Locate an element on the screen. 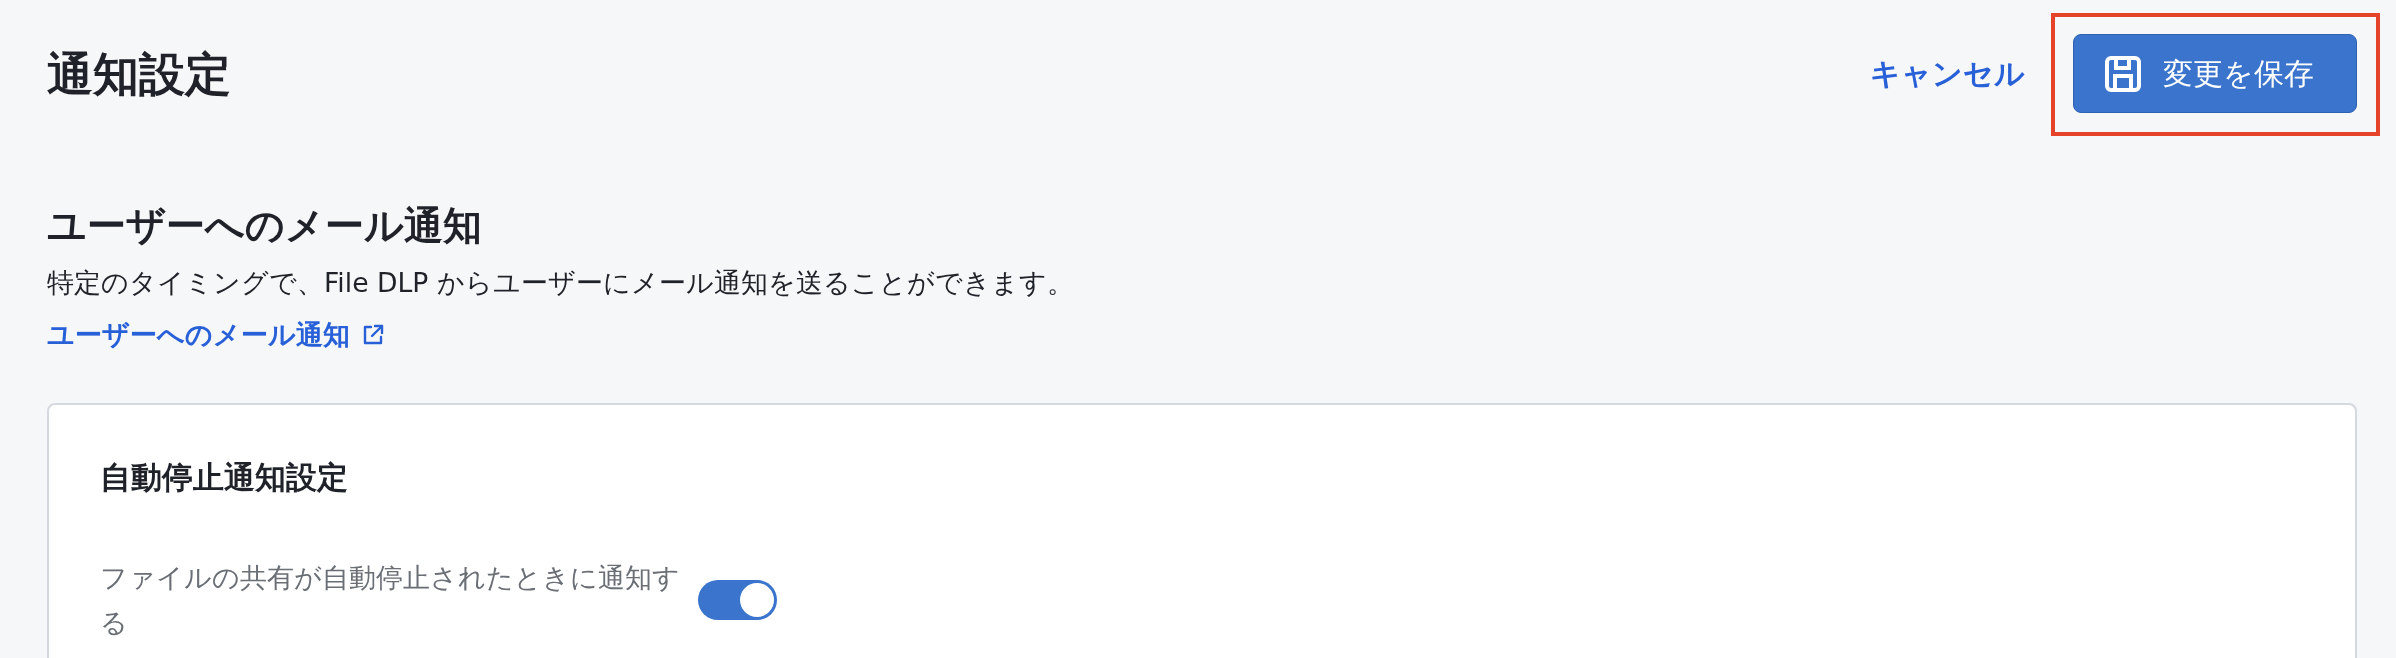 The height and width of the screenshot is (658, 2396). save-button: 変更を保存 is located at coordinates (2215, 73).